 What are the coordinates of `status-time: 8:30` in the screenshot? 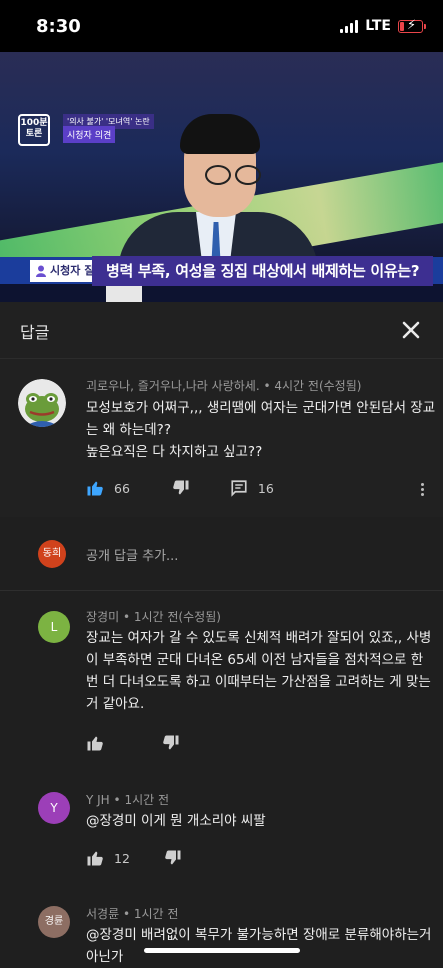 It's located at (58, 26).